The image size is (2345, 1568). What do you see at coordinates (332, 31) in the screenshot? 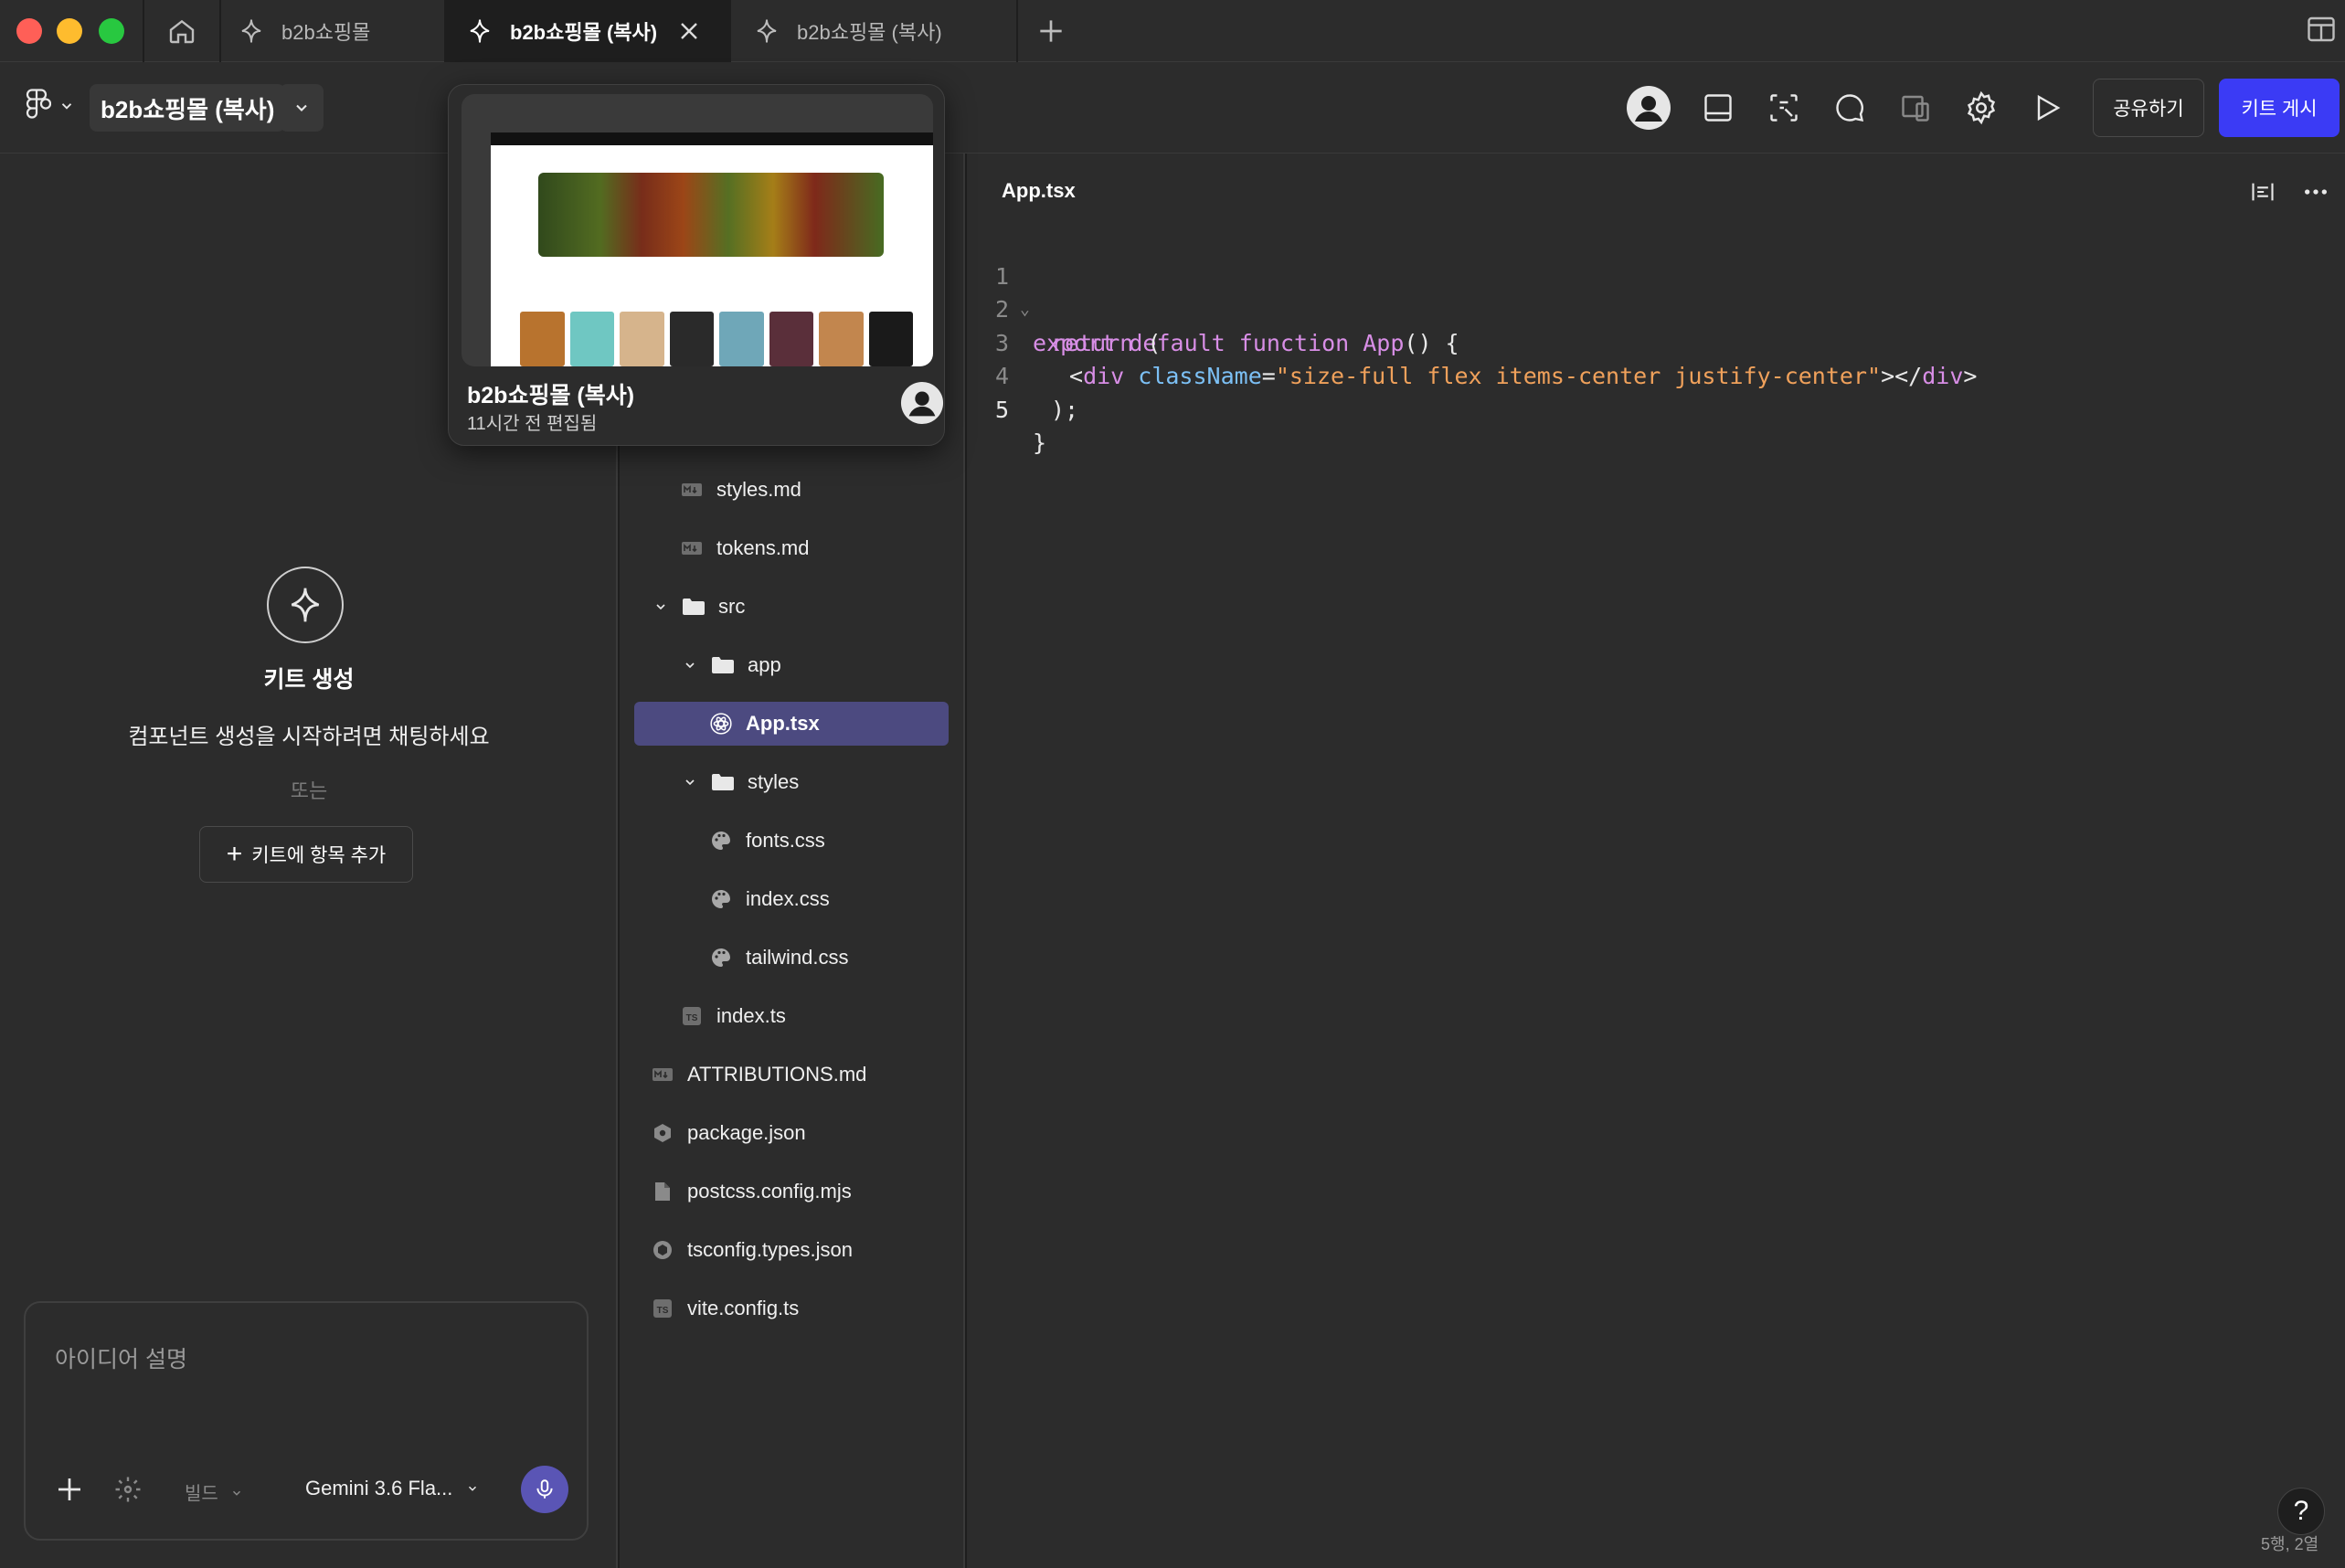
I see `tab-b2b-shop: b2b쇼핑몰` at bounding box center [332, 31].